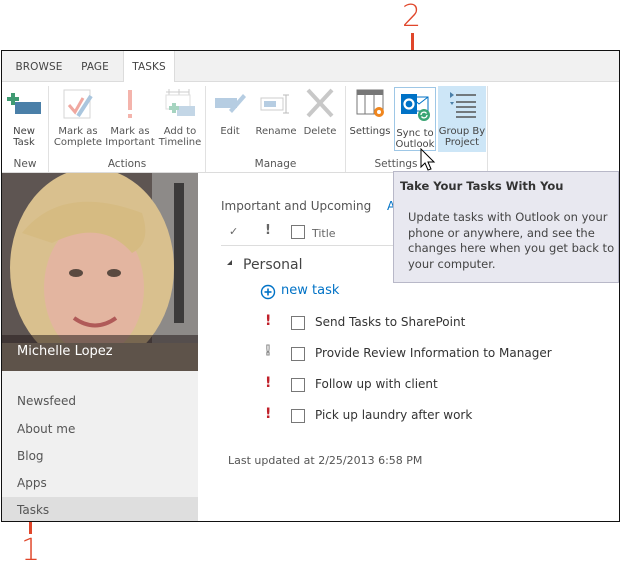  I want to click on task-row: ! Follow up with client, so click(409, 387).